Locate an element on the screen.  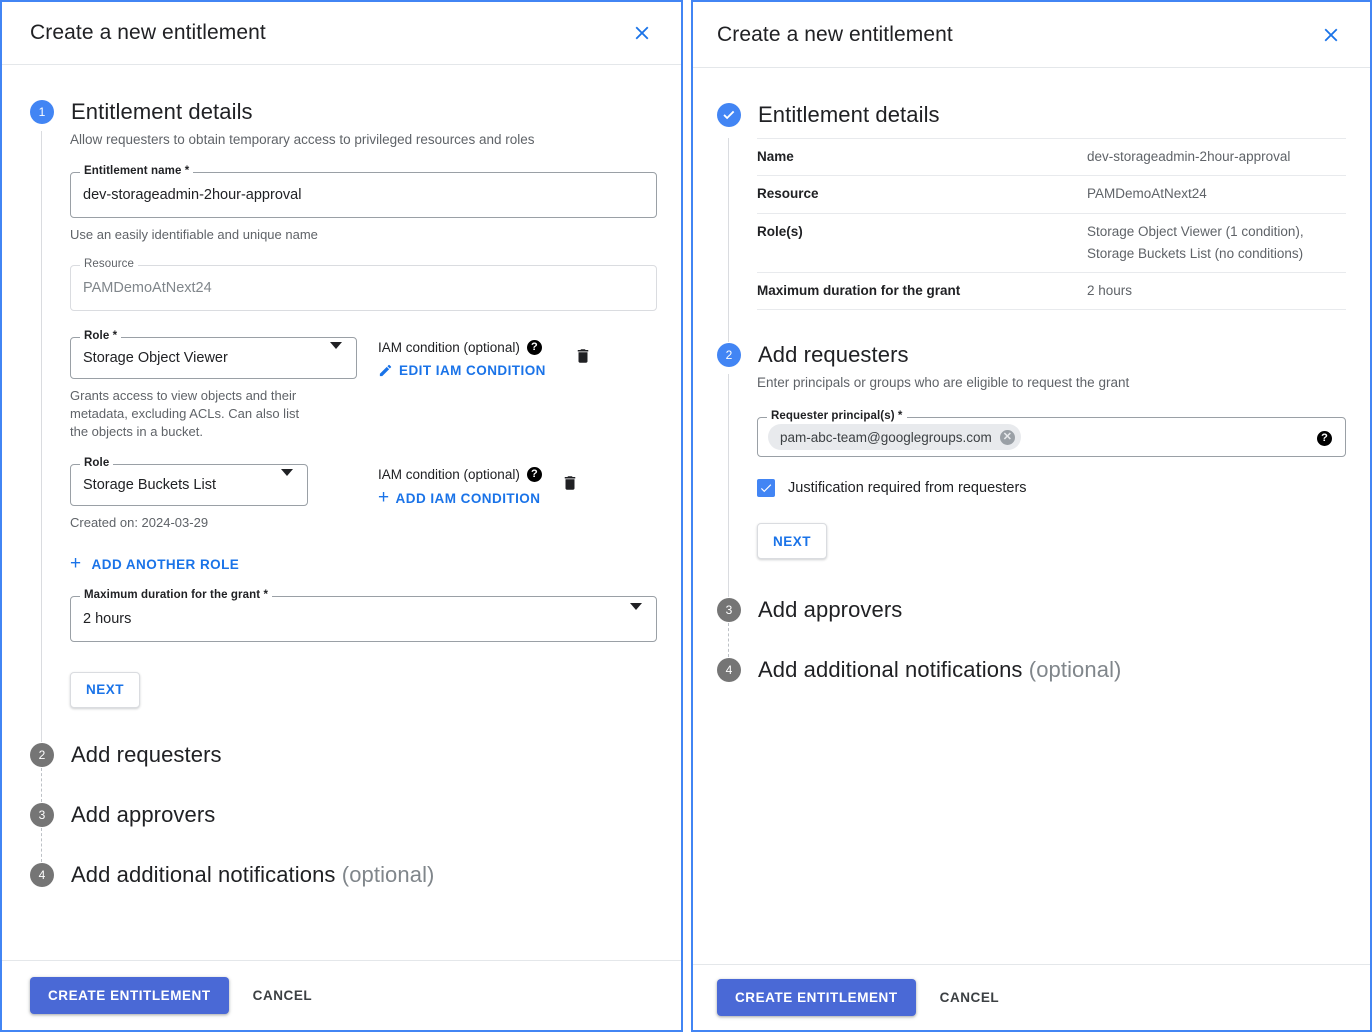
step-2-add-requesters: 2 Add requesters is located at coordinates (343, 755).